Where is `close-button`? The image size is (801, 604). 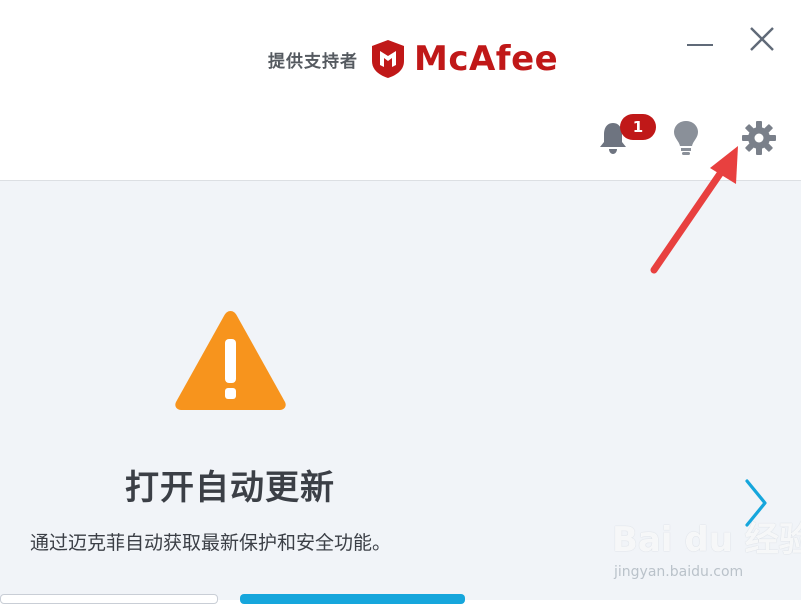
close-button is located at coordinates (762, 39).